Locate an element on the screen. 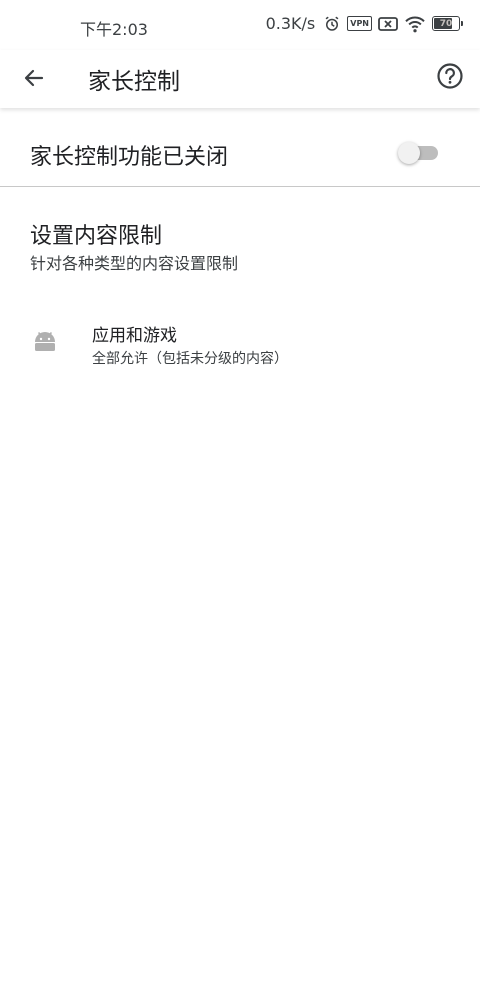 The height and width of the screenshot is (1000, 480). content-restrictions-title: 设置内容限制 is located at coordinates (96, 236).